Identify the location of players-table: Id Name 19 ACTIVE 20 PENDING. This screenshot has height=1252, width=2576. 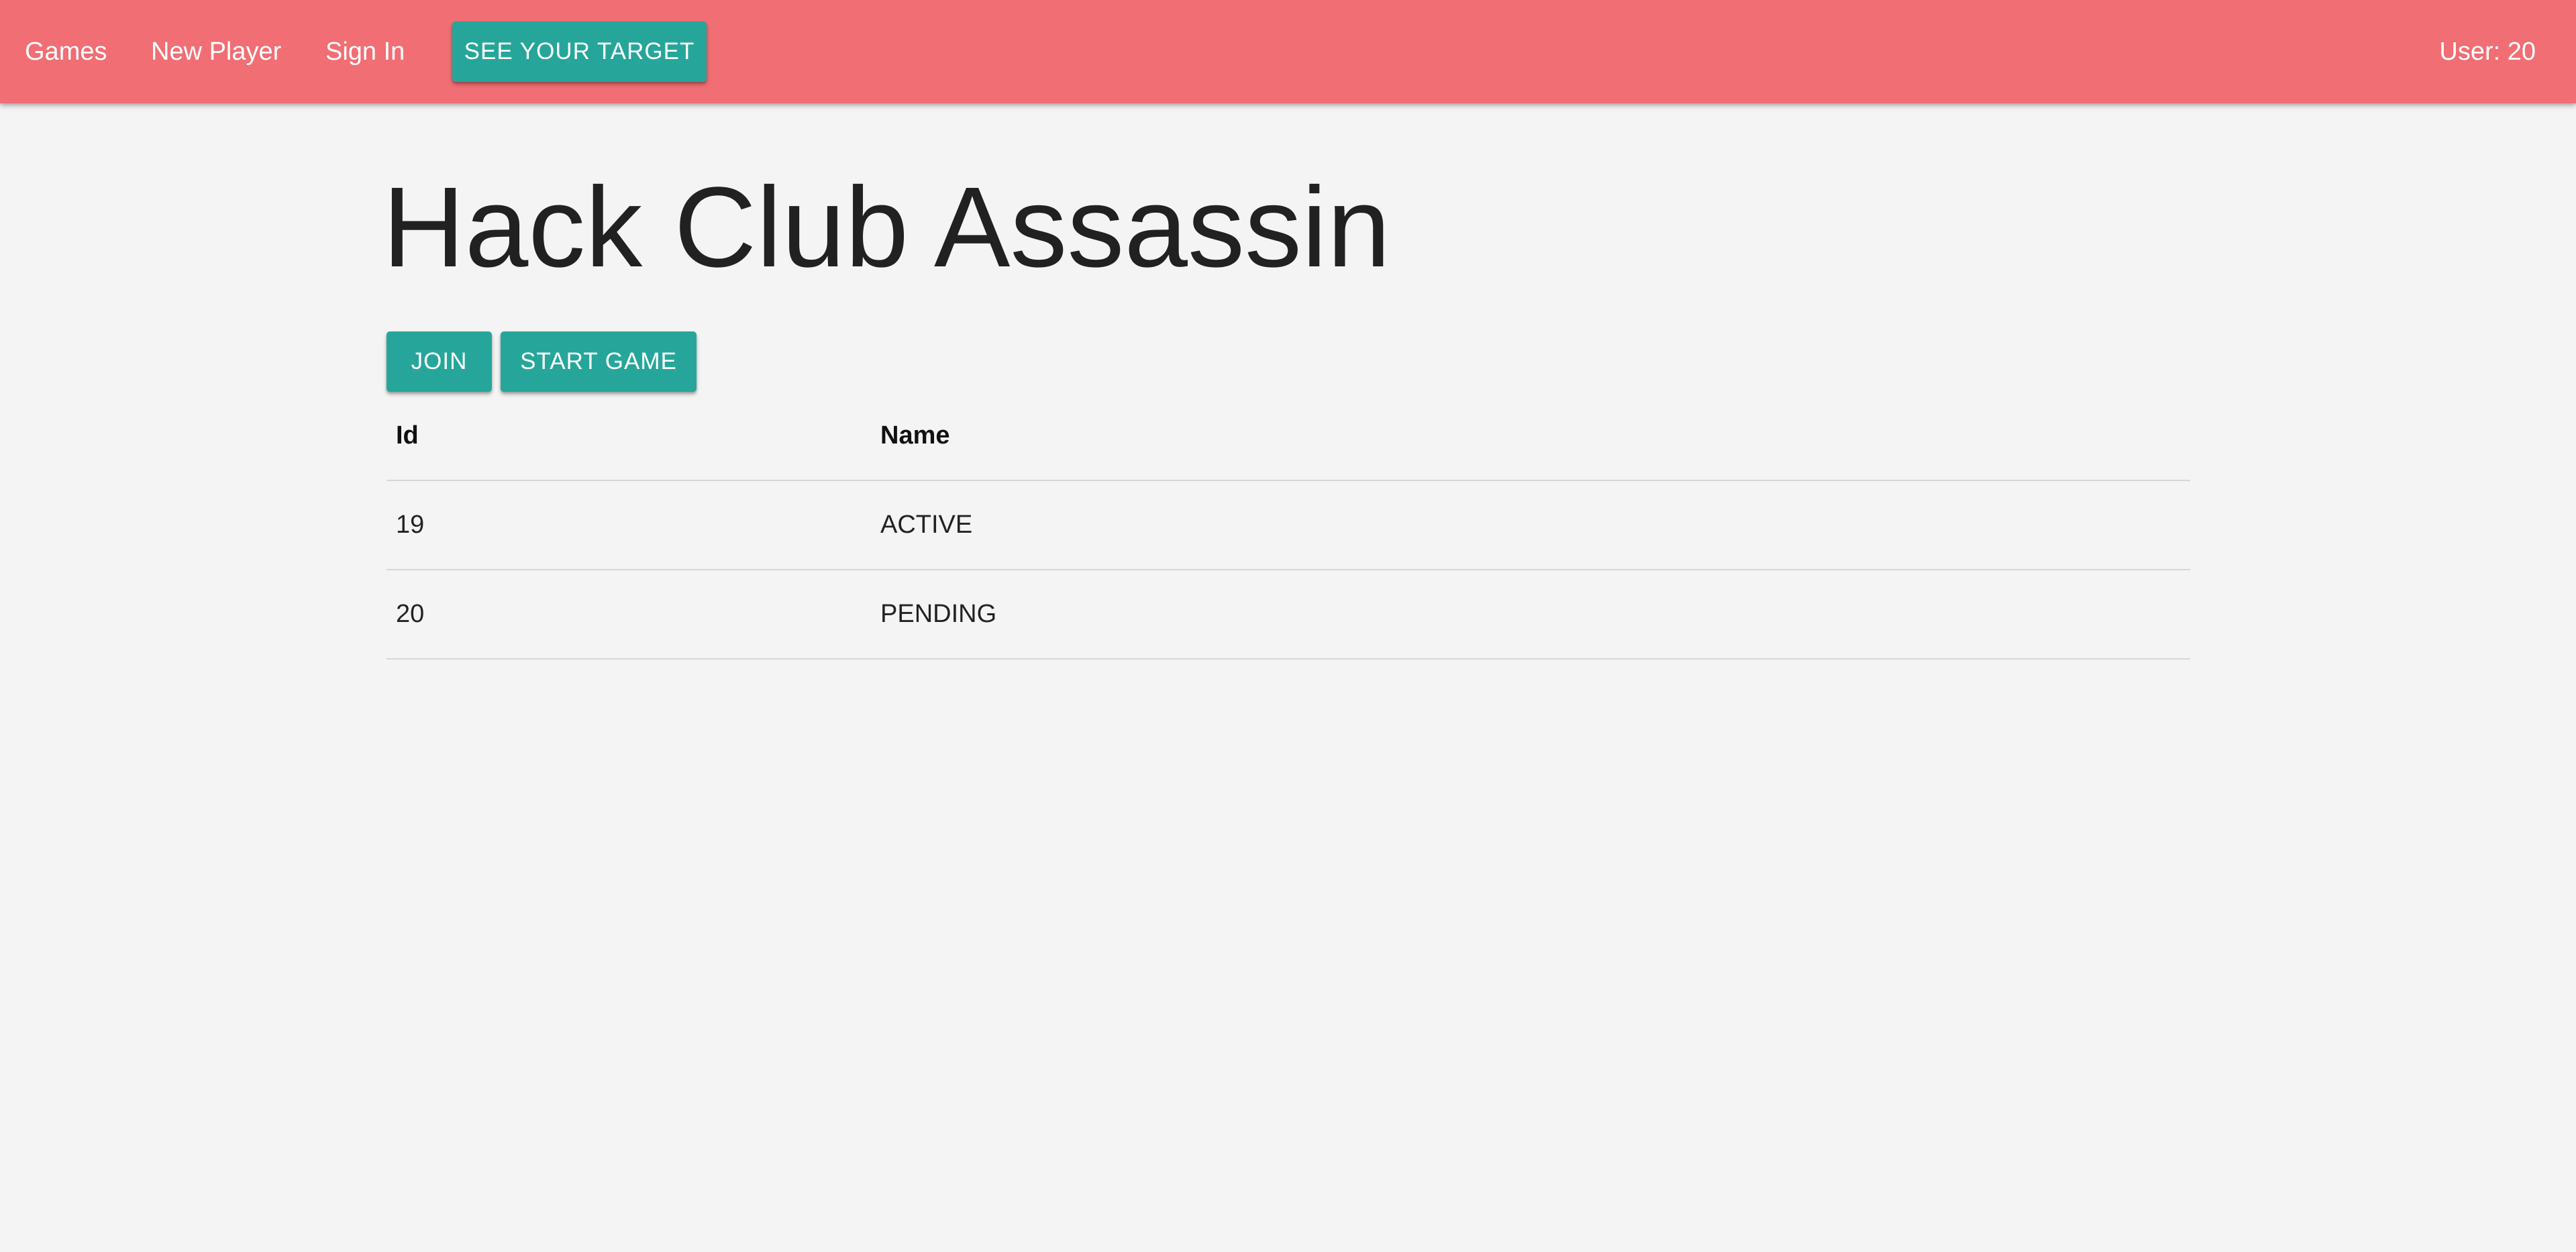
(1288, 526).